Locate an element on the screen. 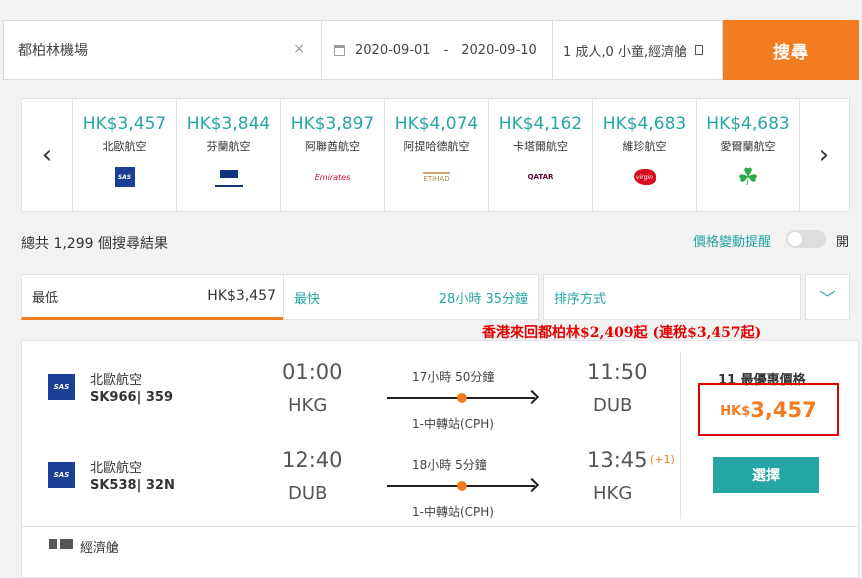 This screenshot has height=578, width=862. logo-text: ETIHAD is located at coordinates (436, 177).